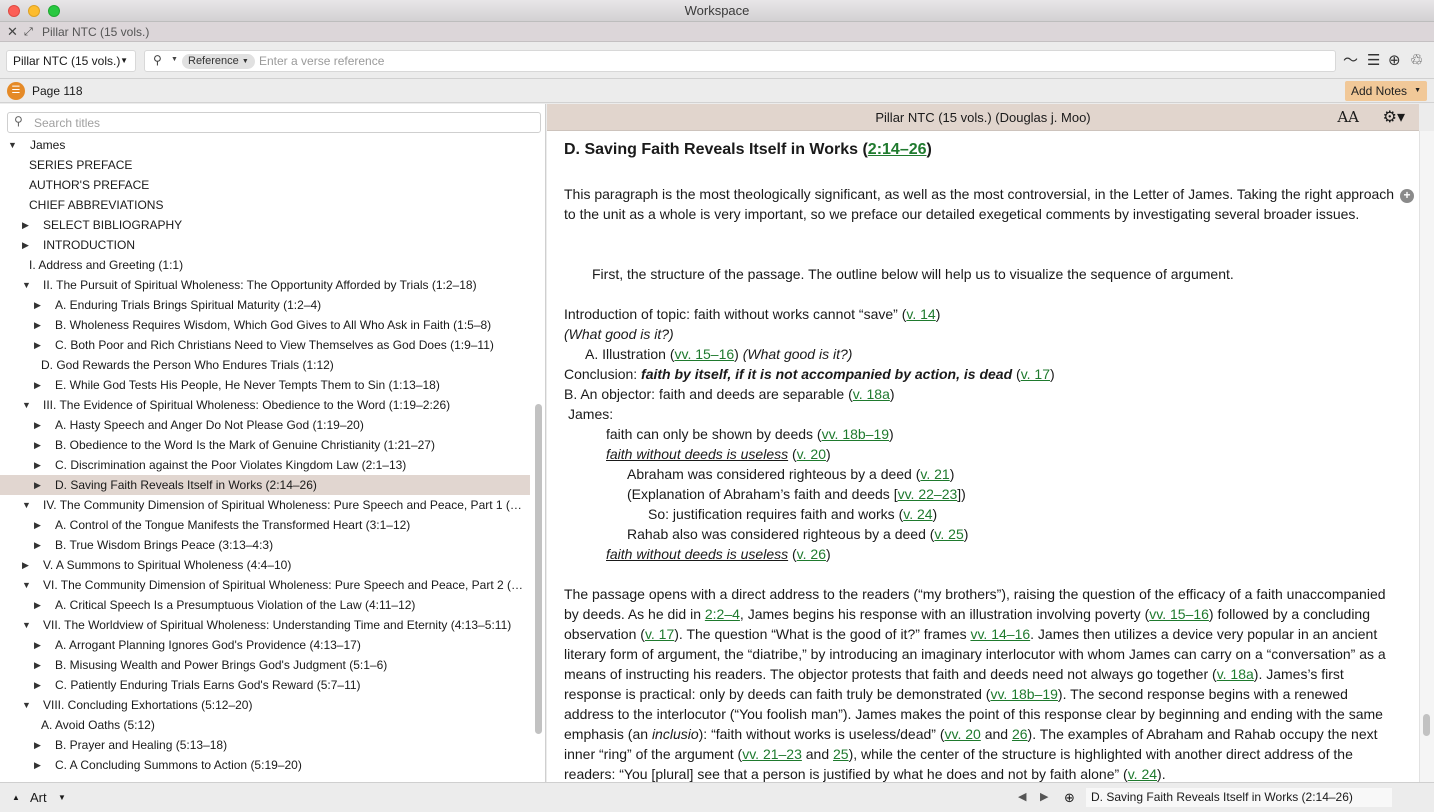 Image resolution: width=1434 pixels, height=812 pixels. Describe the element at coordinates (920, 314) in the screenshot. I see `verse-link: v. 14` at that location.